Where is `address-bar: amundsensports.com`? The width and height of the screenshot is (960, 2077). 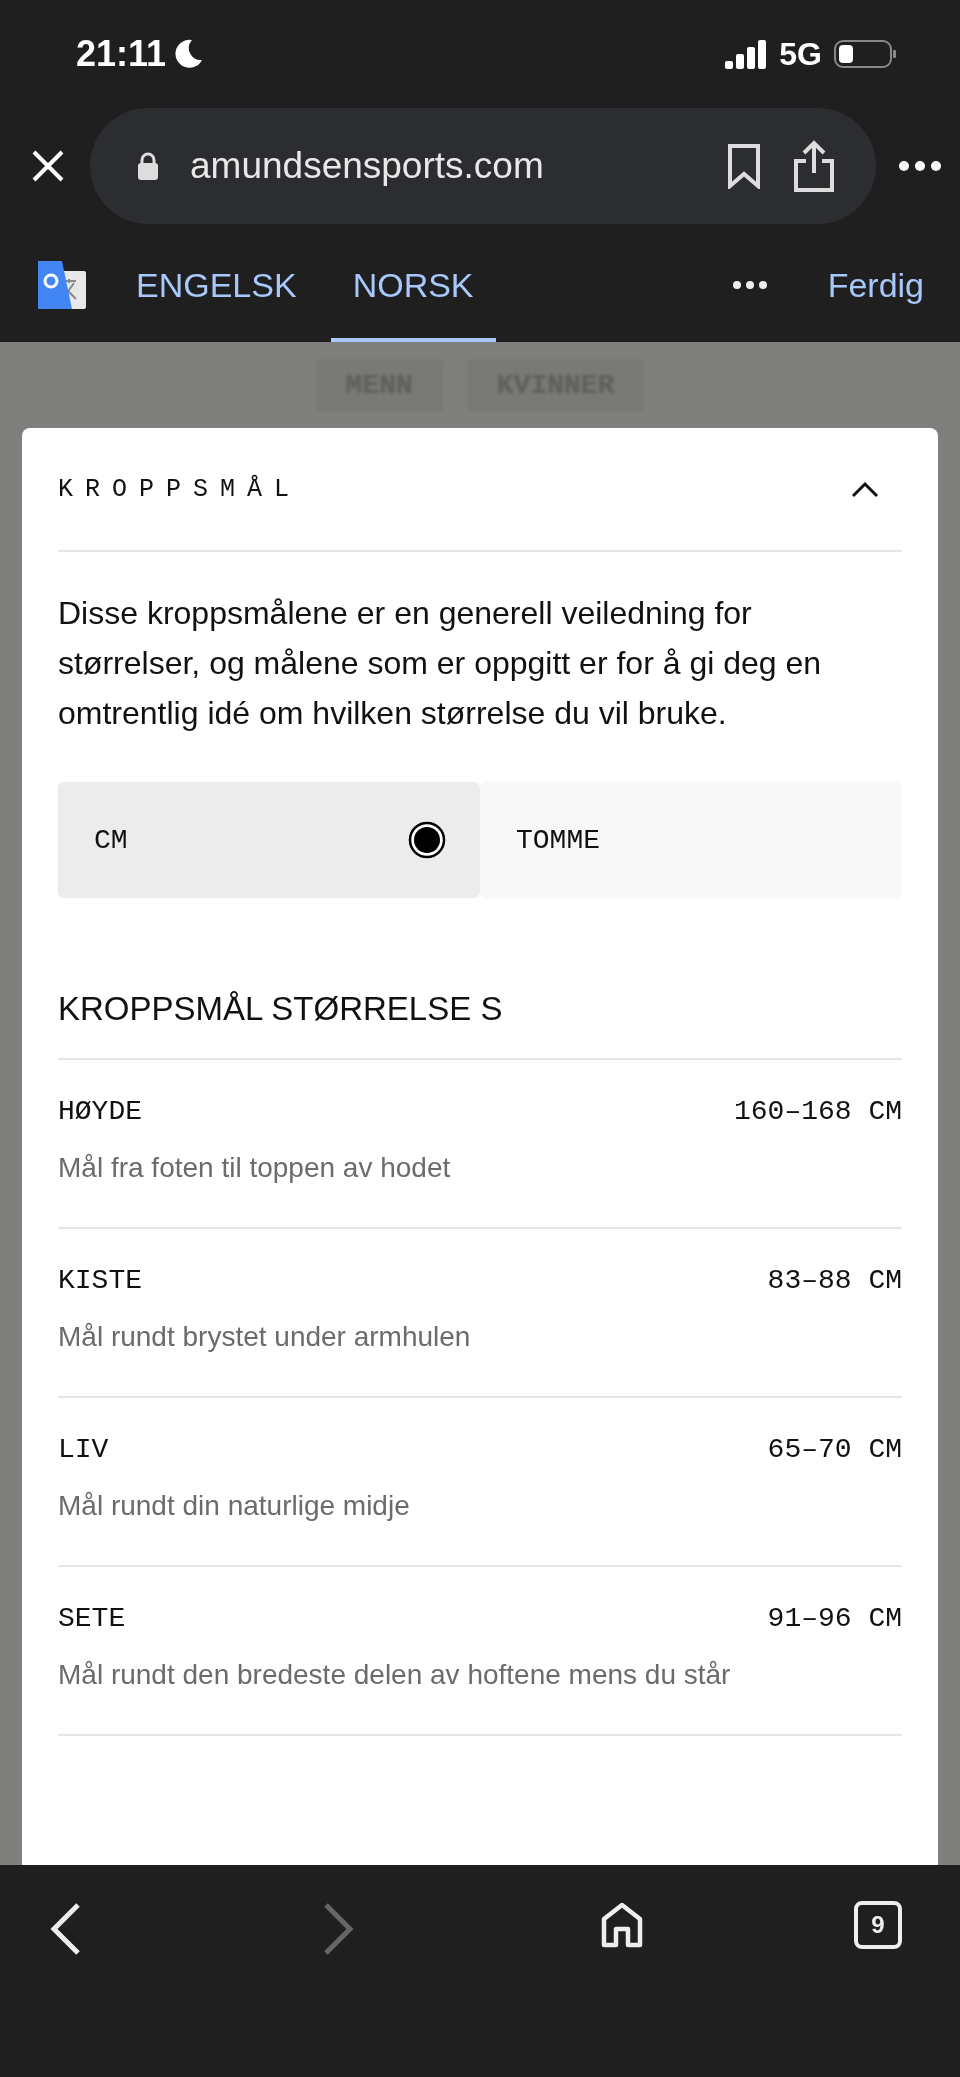
address-bar: amundsensports.com is located at coordinates (483, 166).